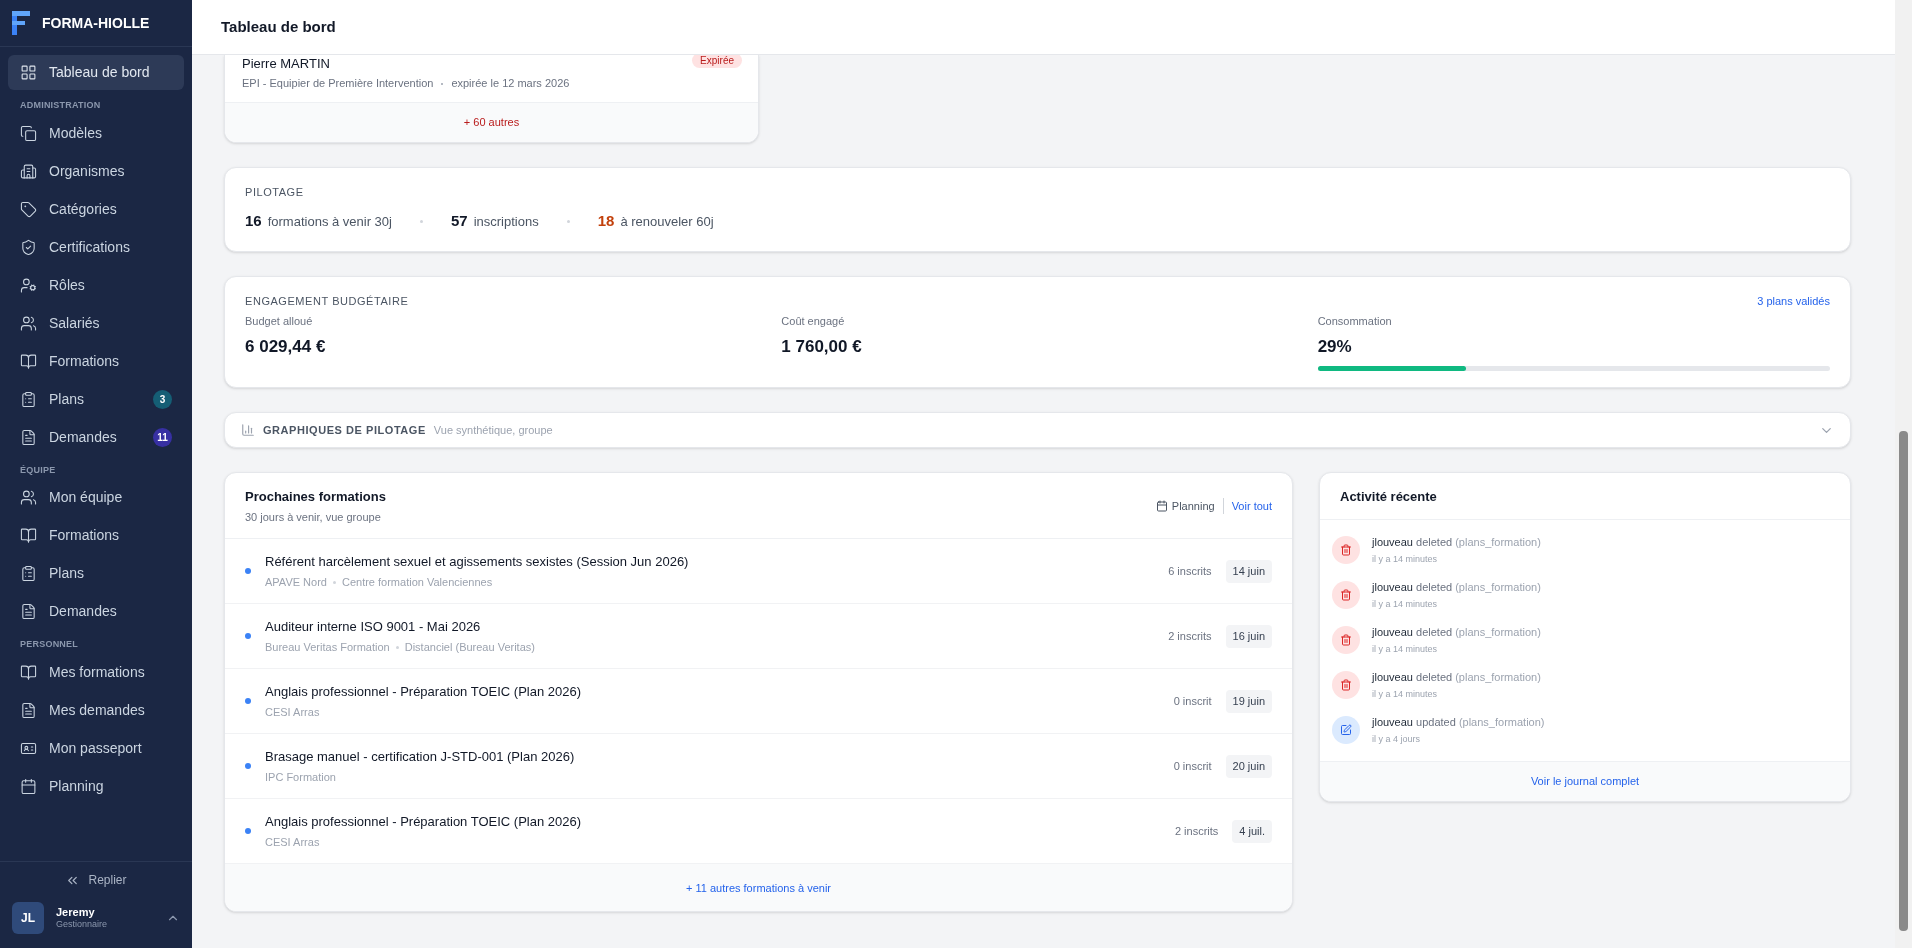  I want to click on date-tag: 20 juin, so click(1248, 766).